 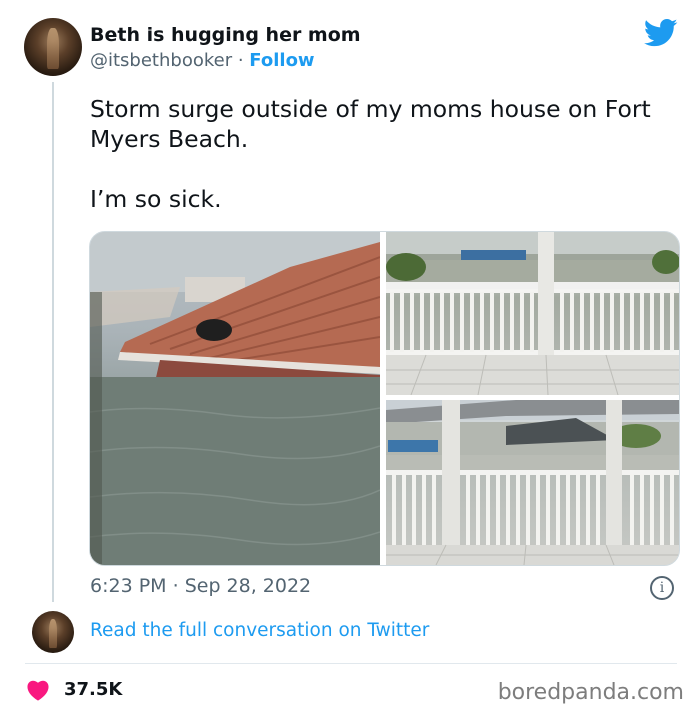 I want to click on photo-lanai-railing-bottom, so click(x=532, y=482).